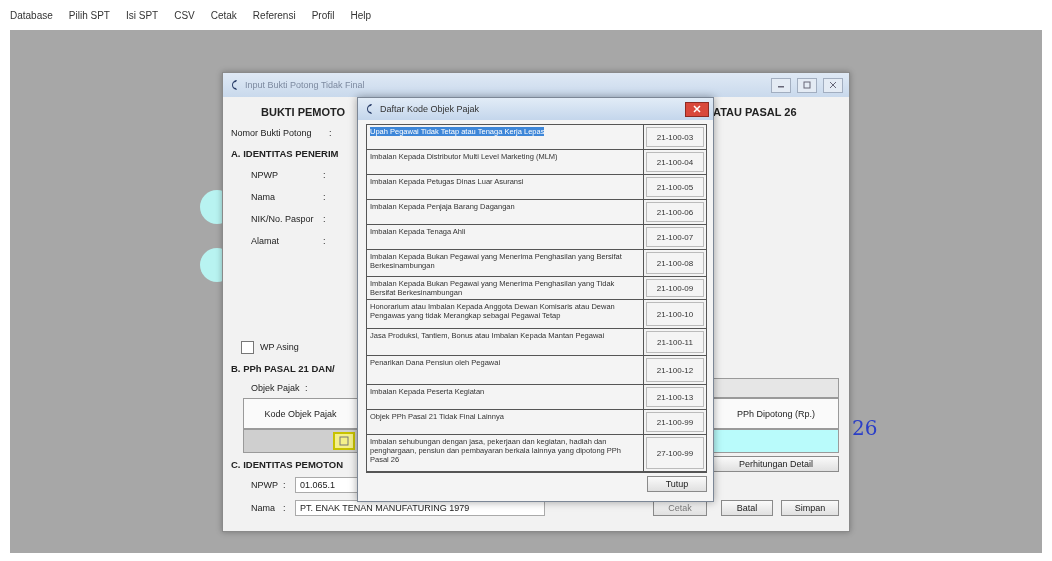  What do you see at coordinates (300, 413) in the screenshot?
I see `table-header: Kode Objek Pajak` at bounding box center [300, 413].